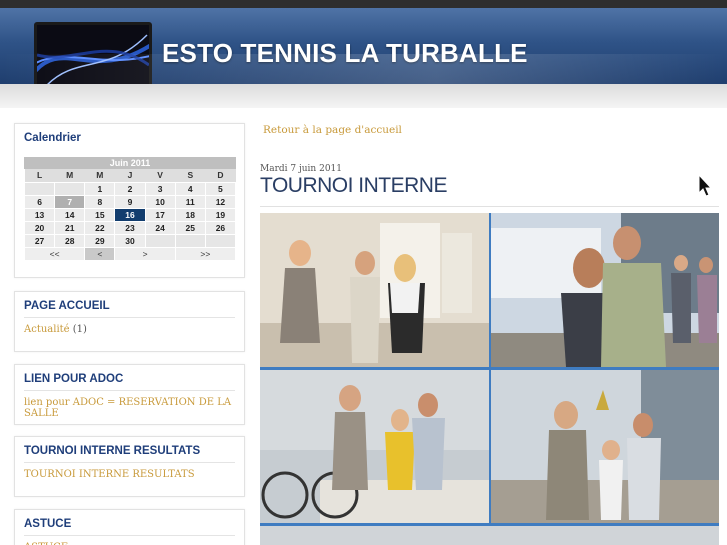 The image size is (727, 545). Describe the element at coordinates (345, 53) in the screenshot. I see `site-title: ESTO TENNIS LA TURBALLE` at that location.